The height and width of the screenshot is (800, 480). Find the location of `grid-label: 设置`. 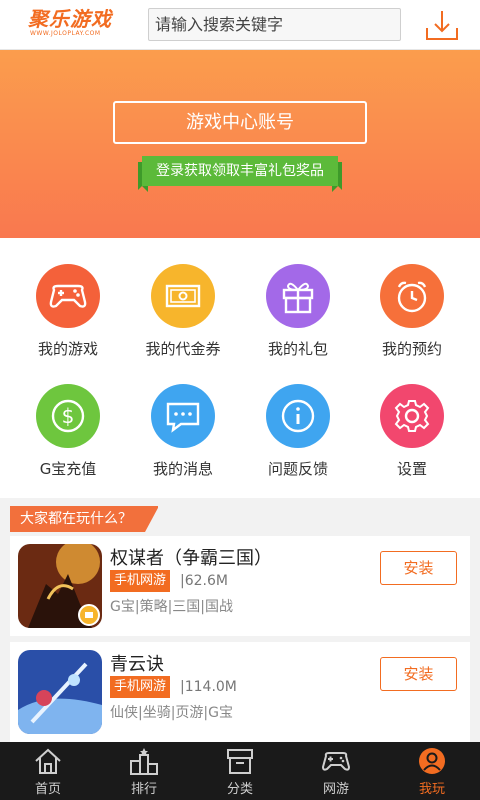

grid-label: 设置 is located at coordinates (411, 469).